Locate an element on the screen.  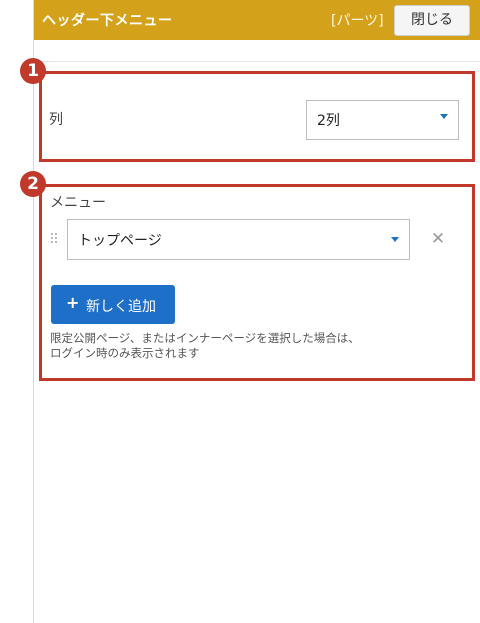
columns-select: 2列 is located at coordinates (382, 120).